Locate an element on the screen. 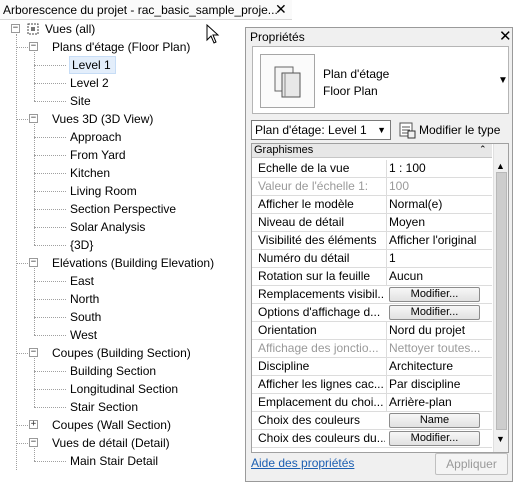 This screenshot has height=484, width=519. apply-button: Appliquer is located at coordinates (471, 464).